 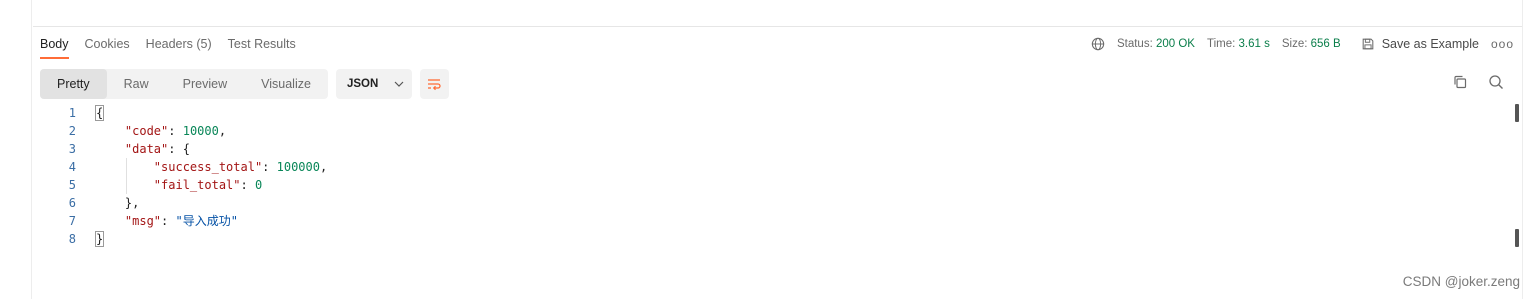 I want to click on save-as-example-label: Save as Example, so click(x=1430, y=44).